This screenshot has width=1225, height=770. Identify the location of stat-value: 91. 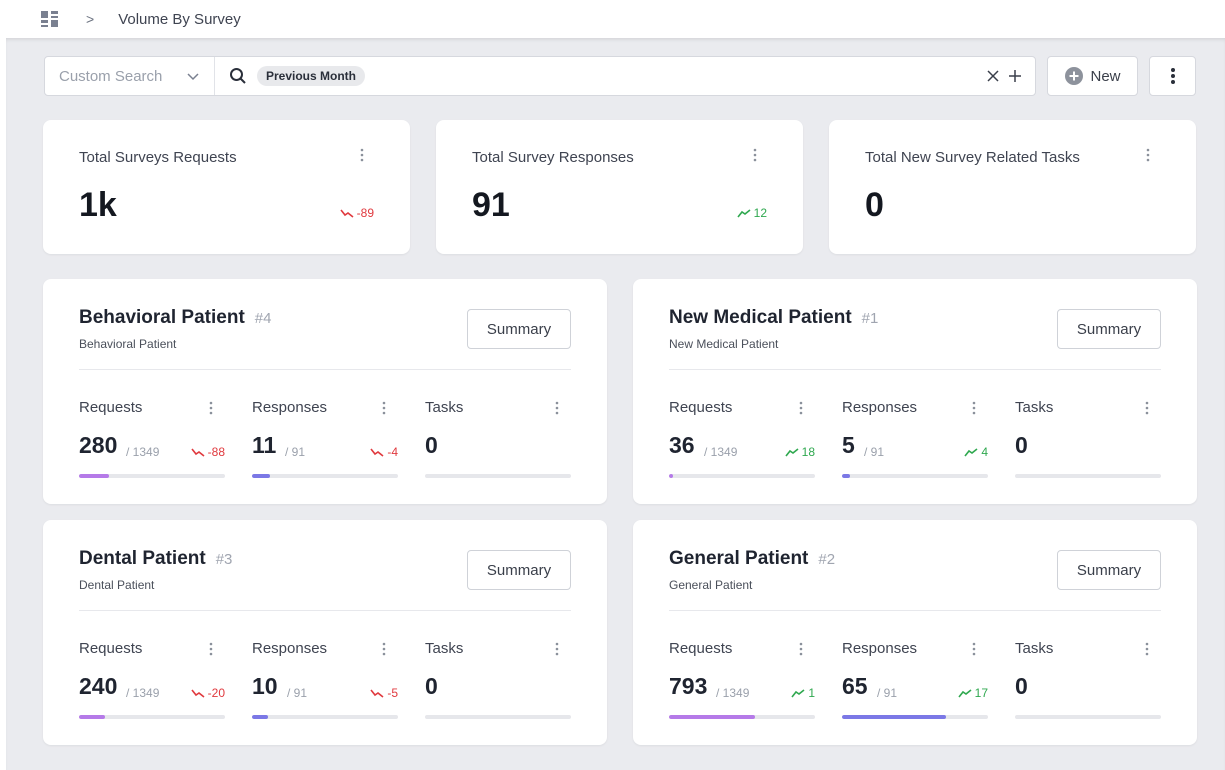
(491, 205).